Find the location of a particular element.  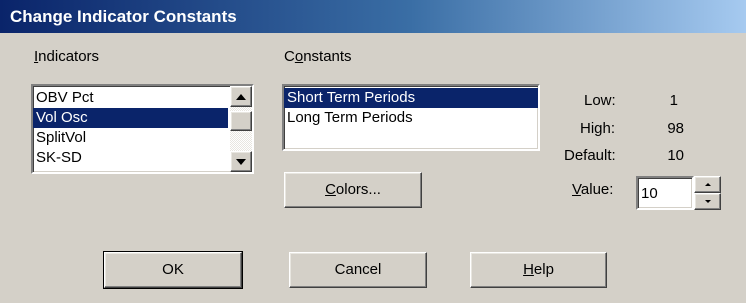

arrow-down-icon is located at coordinates (241, 162).